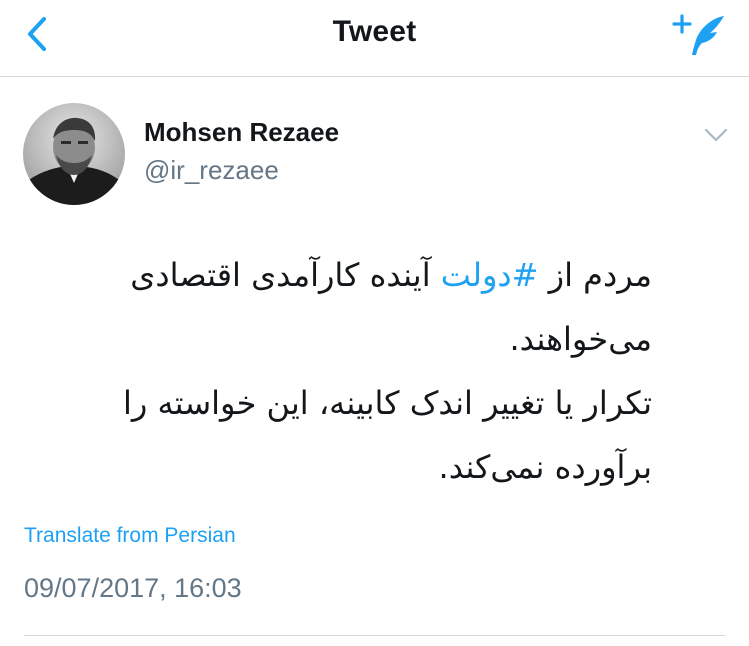 The width and height of the screenshot is (749, 646). I want to click on more-options-chevron-down-icon, so click(716, 135).